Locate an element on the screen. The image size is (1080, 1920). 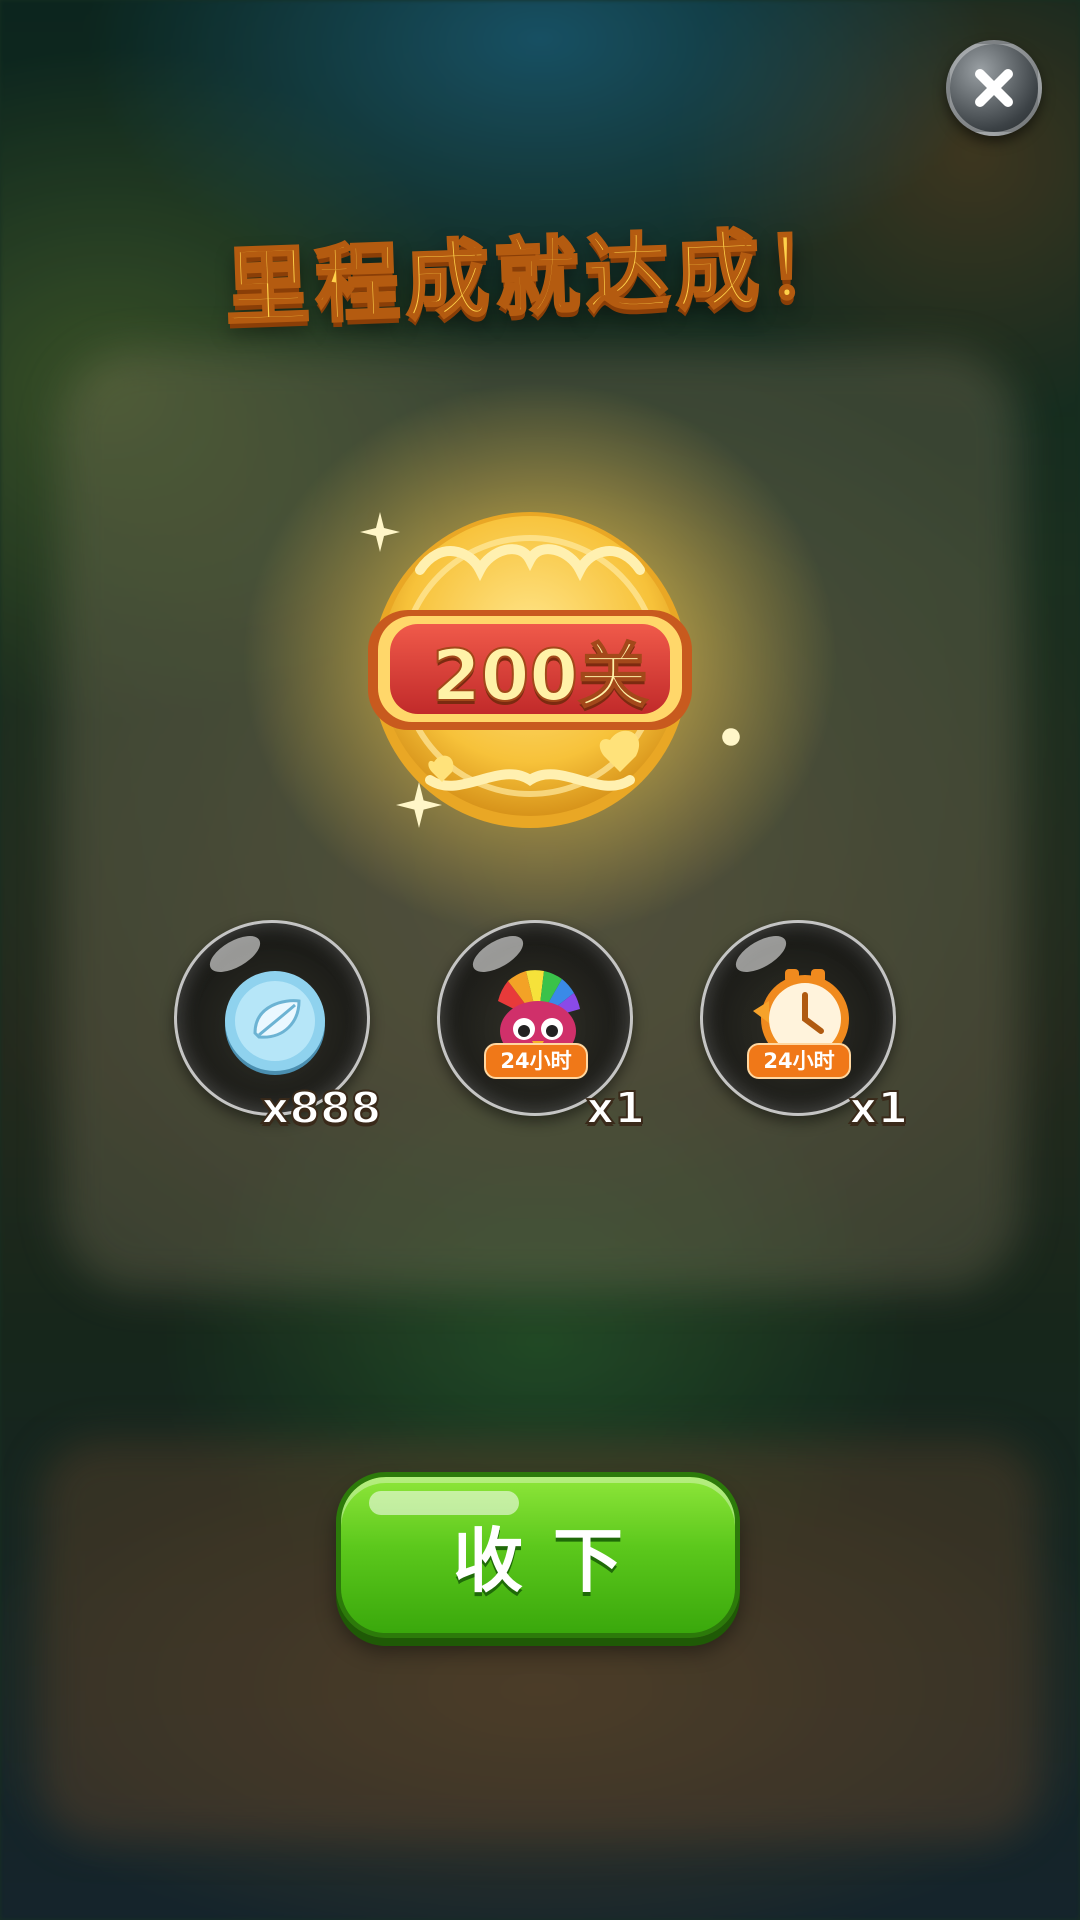
reward-item-rainbow-booster: 24小时 x1 is located at coordinates (541, 1027).